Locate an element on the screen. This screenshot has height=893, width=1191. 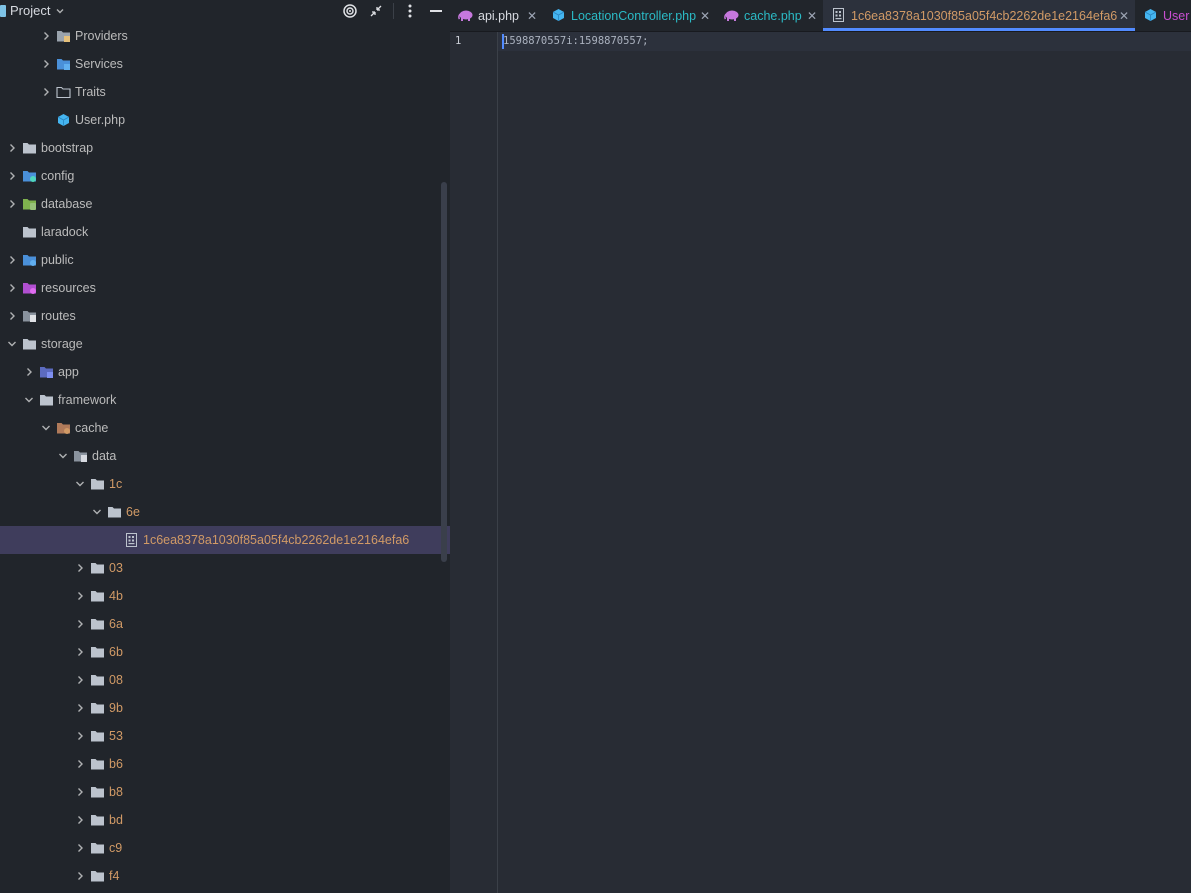
tree-item-f4: f4 is located at coordinates (225, 876).